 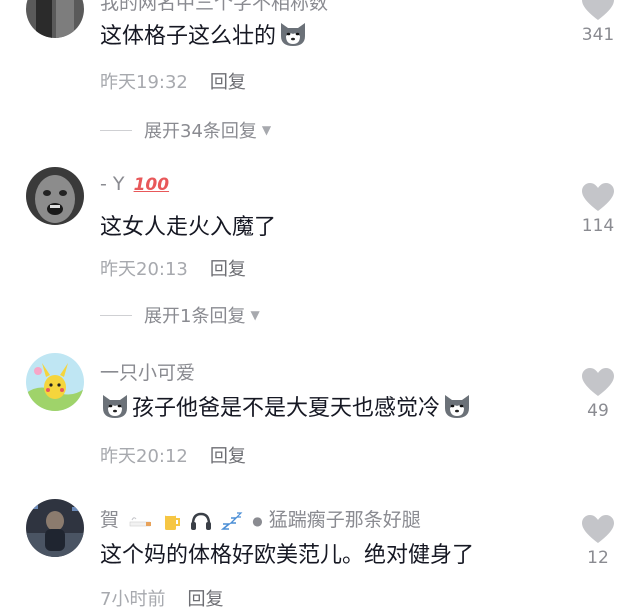 What do you see at coordinates (200, 131) in the screenshot?
I see `expand-replies-label: 展开34条回复` at bounding box center [200, 131].